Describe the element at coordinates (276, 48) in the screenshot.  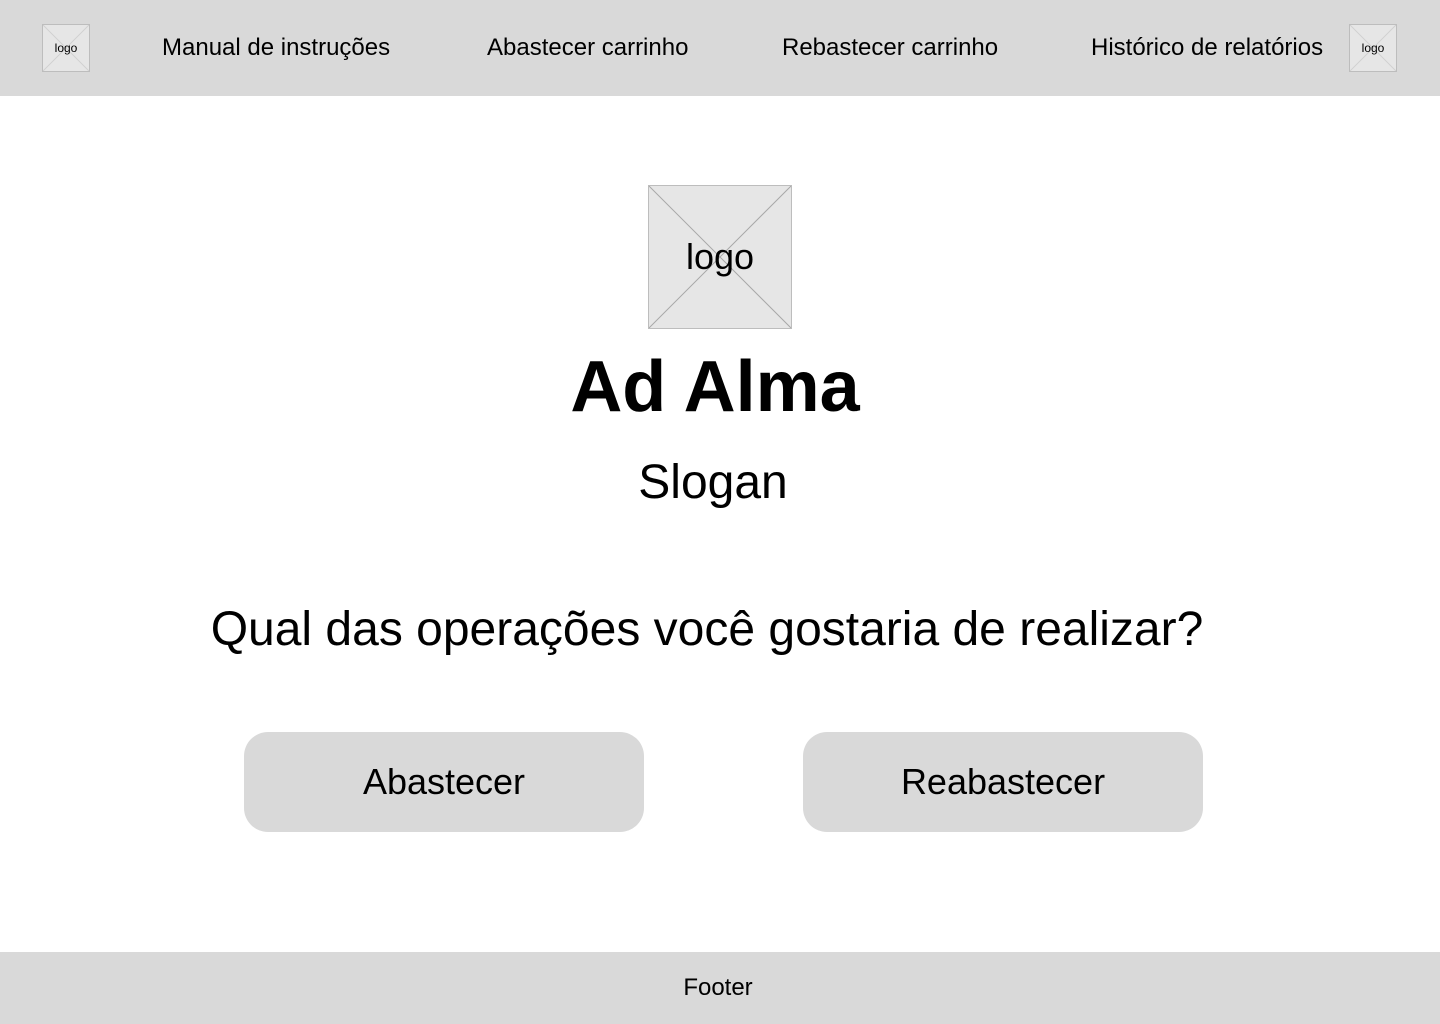
I see `nav-link-manual: Manual de instruções` at that location.